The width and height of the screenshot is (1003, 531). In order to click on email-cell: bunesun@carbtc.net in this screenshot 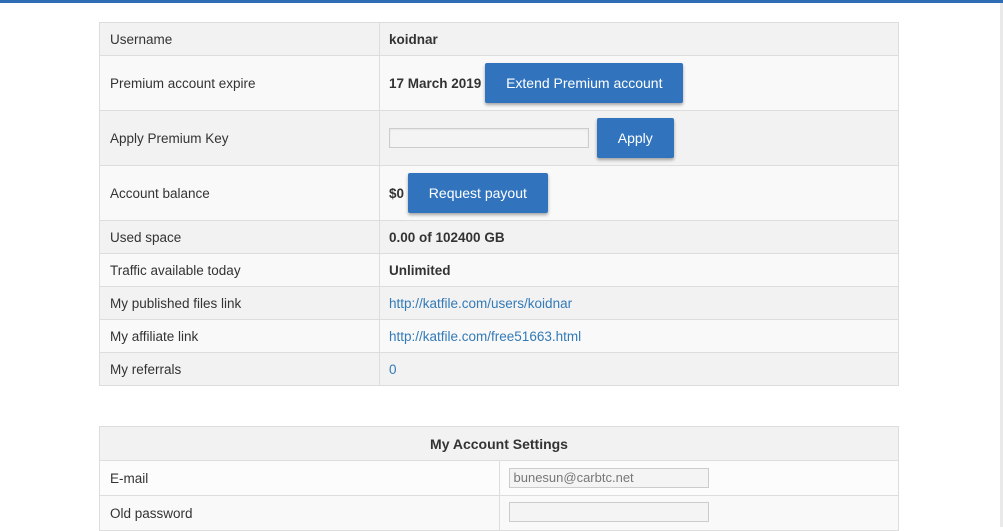, I will do `click(698, 478)`.